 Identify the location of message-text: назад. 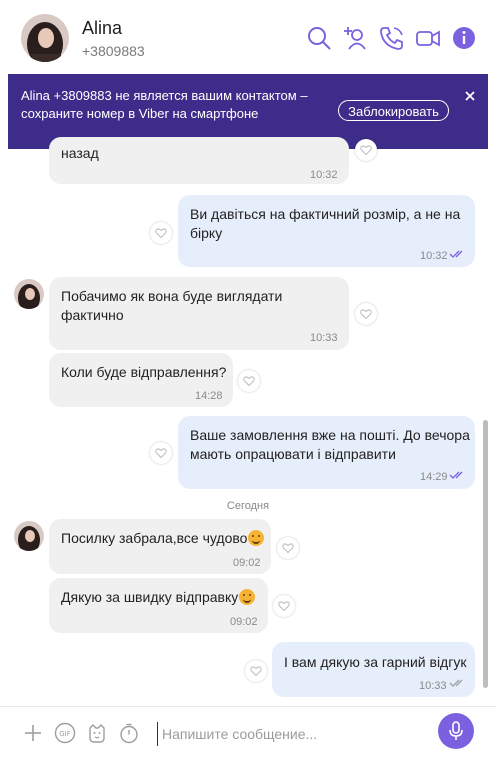
(80, 153).